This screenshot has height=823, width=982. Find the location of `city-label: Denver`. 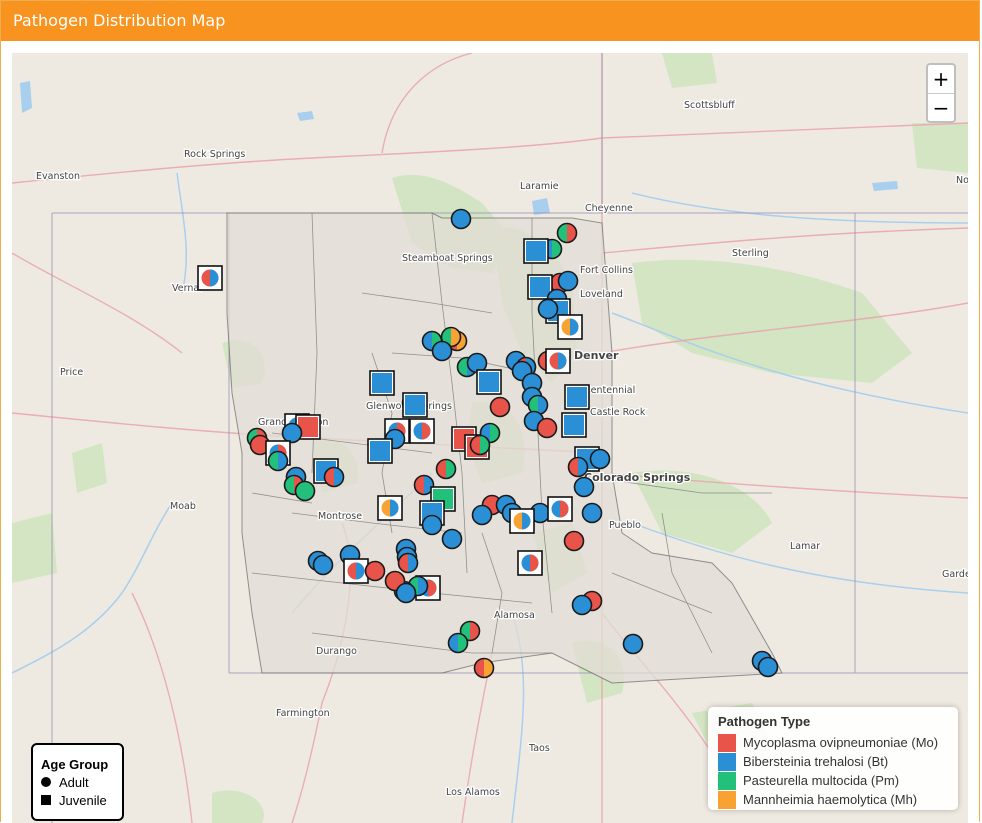

city-label: Denver is located at coordinates (596, 355).